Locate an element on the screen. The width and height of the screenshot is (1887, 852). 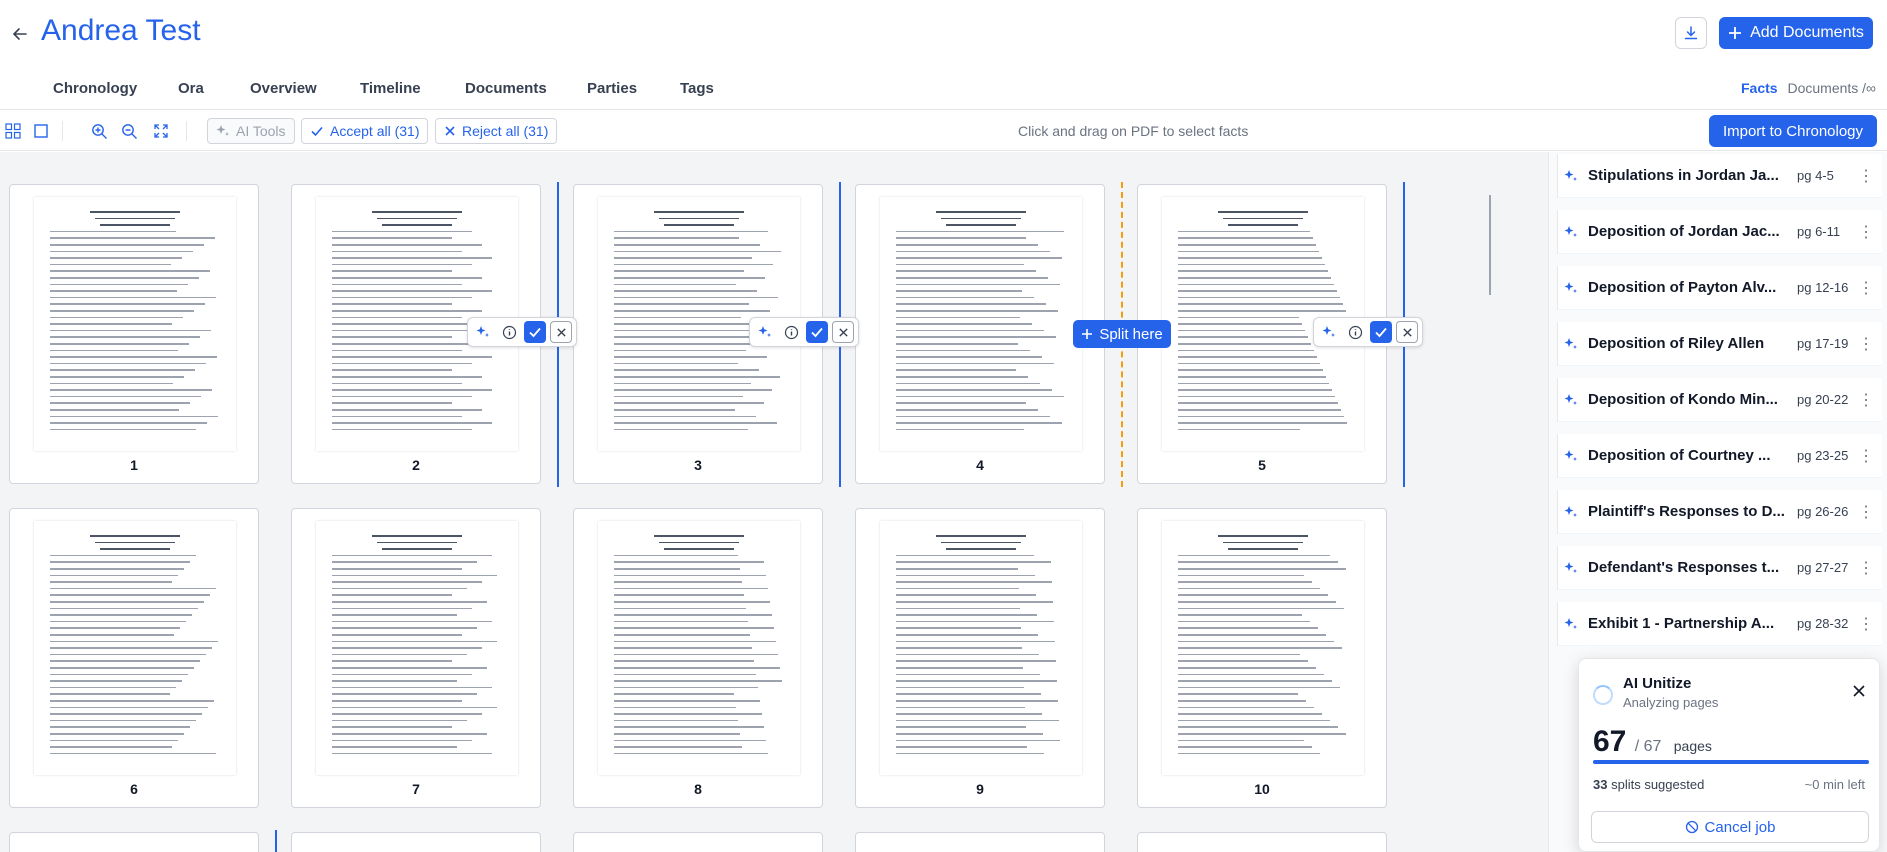
sparkle-icon is located at coordinates (222, 130).